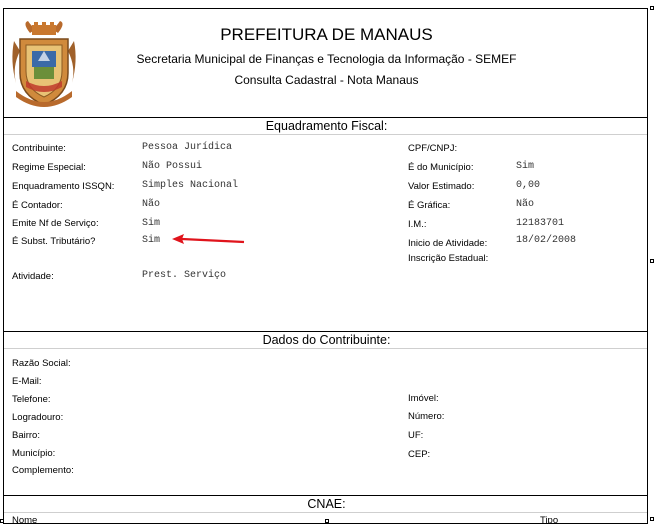  I want to click on field-label: Razão Social:, so click(41, 363).